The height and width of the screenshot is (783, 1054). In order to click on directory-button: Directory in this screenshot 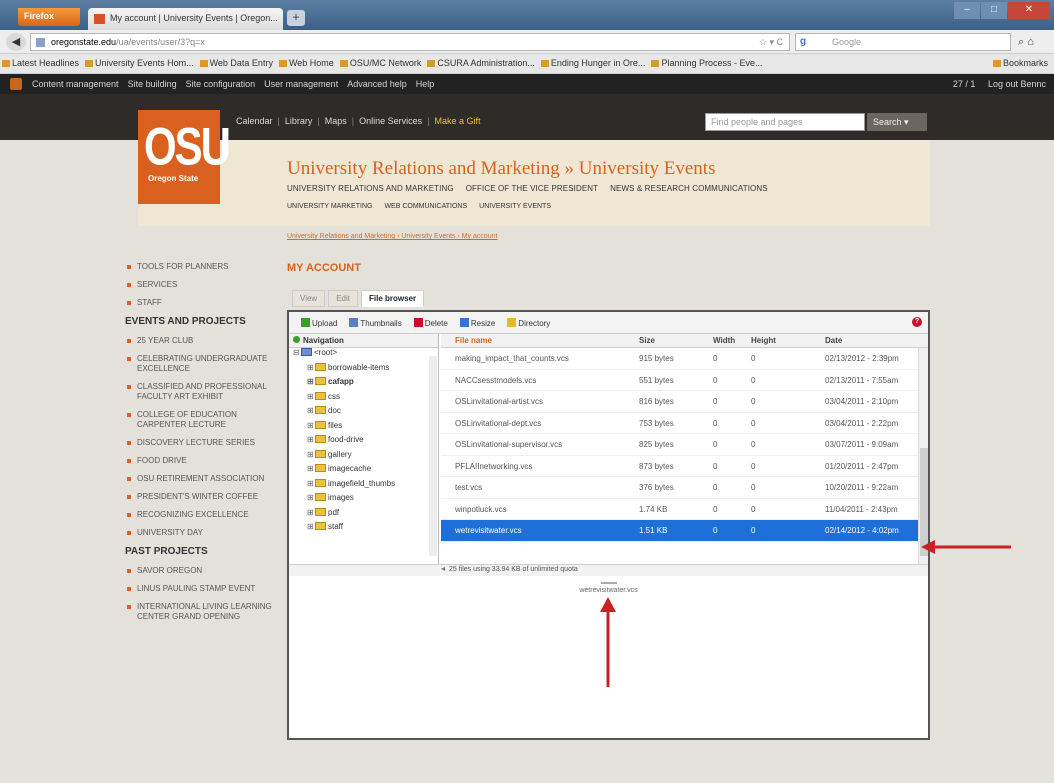, I will do `click(525, 323)`.